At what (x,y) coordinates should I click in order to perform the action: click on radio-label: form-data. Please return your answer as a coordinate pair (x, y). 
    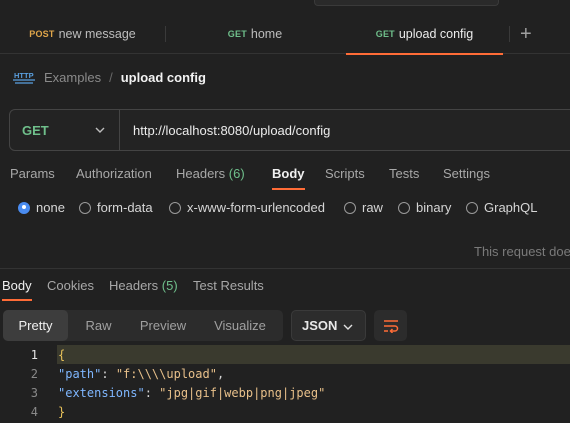
    Looking at the image, I should click on (125, 207).